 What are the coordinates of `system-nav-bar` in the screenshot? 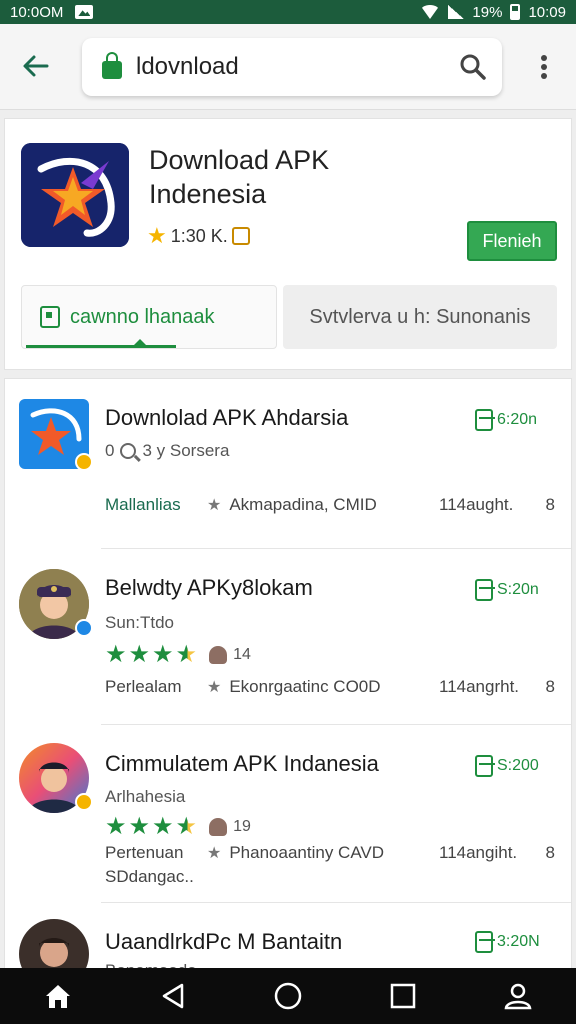 It's located at (288, 996).